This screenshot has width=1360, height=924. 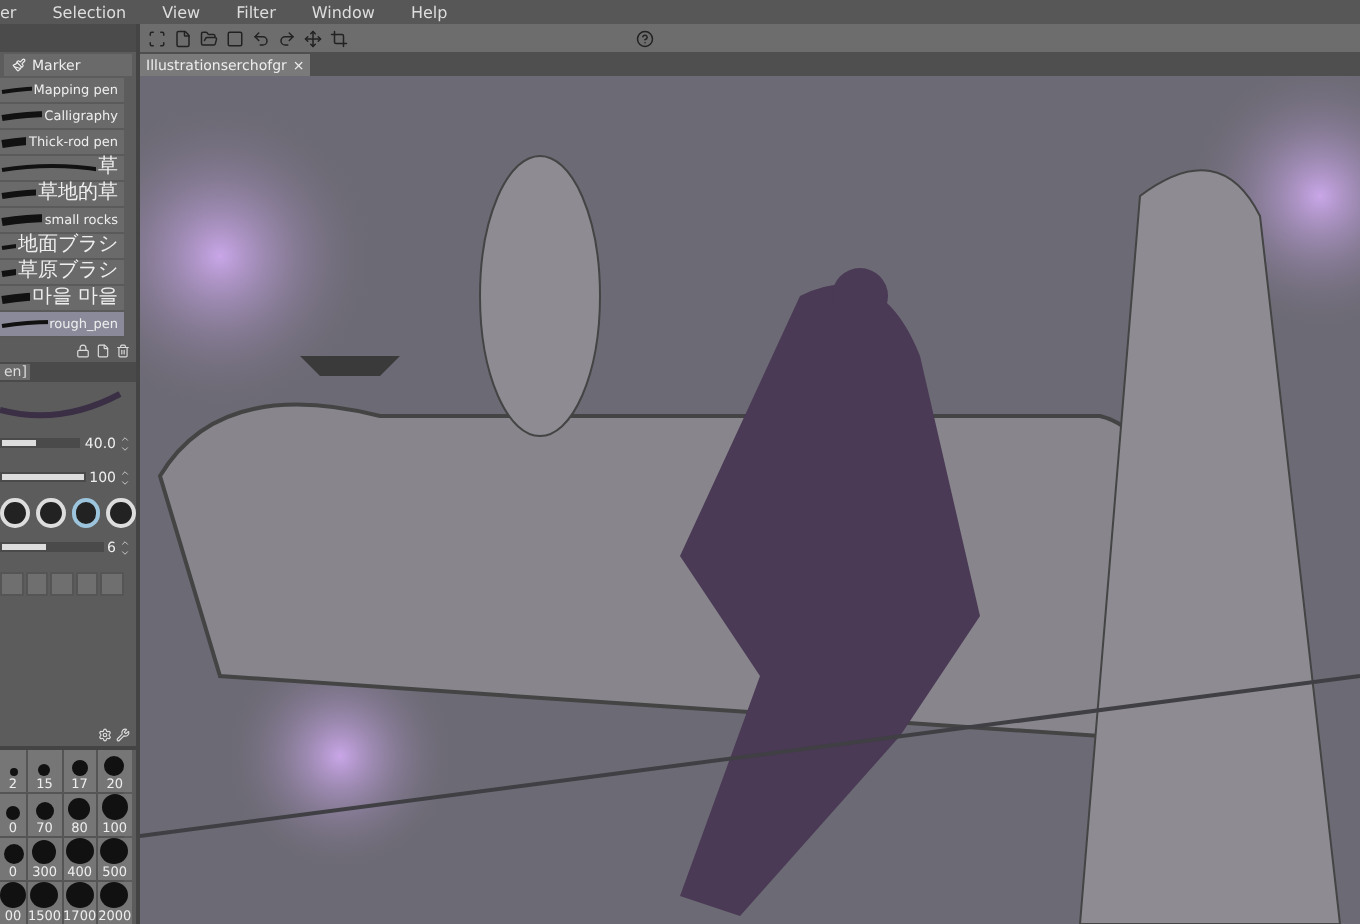 What do you see at coordinates (105, 735) in the screenshot?
I see `settings-icon` at bounding box center [105, 735].